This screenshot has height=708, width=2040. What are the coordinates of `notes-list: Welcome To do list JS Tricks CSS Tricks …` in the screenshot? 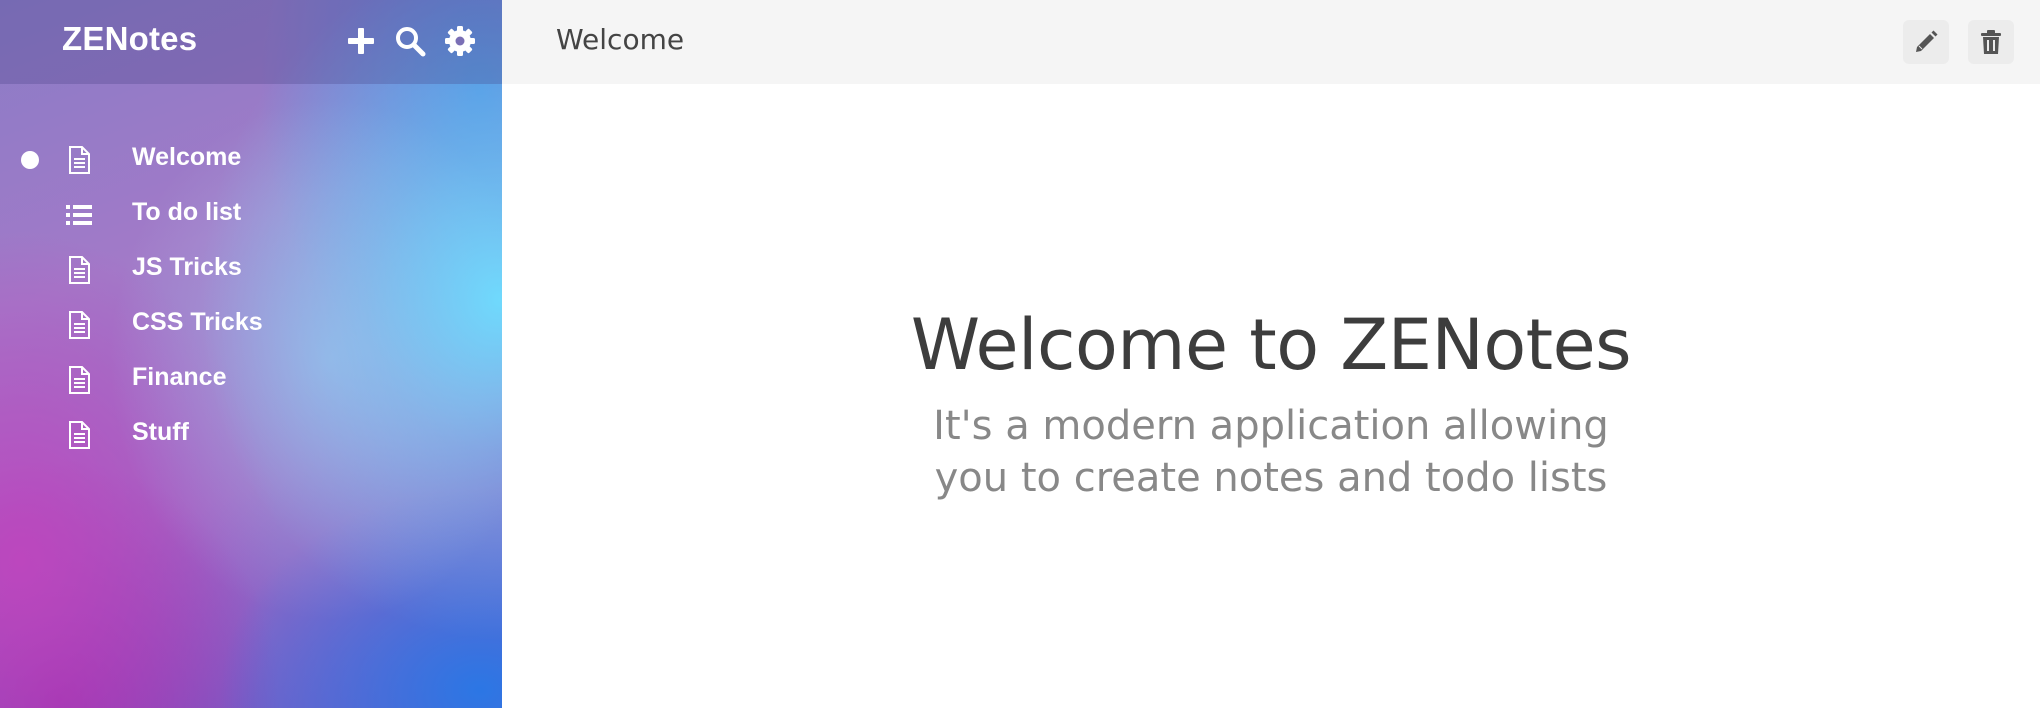 It's located at (251, 297).